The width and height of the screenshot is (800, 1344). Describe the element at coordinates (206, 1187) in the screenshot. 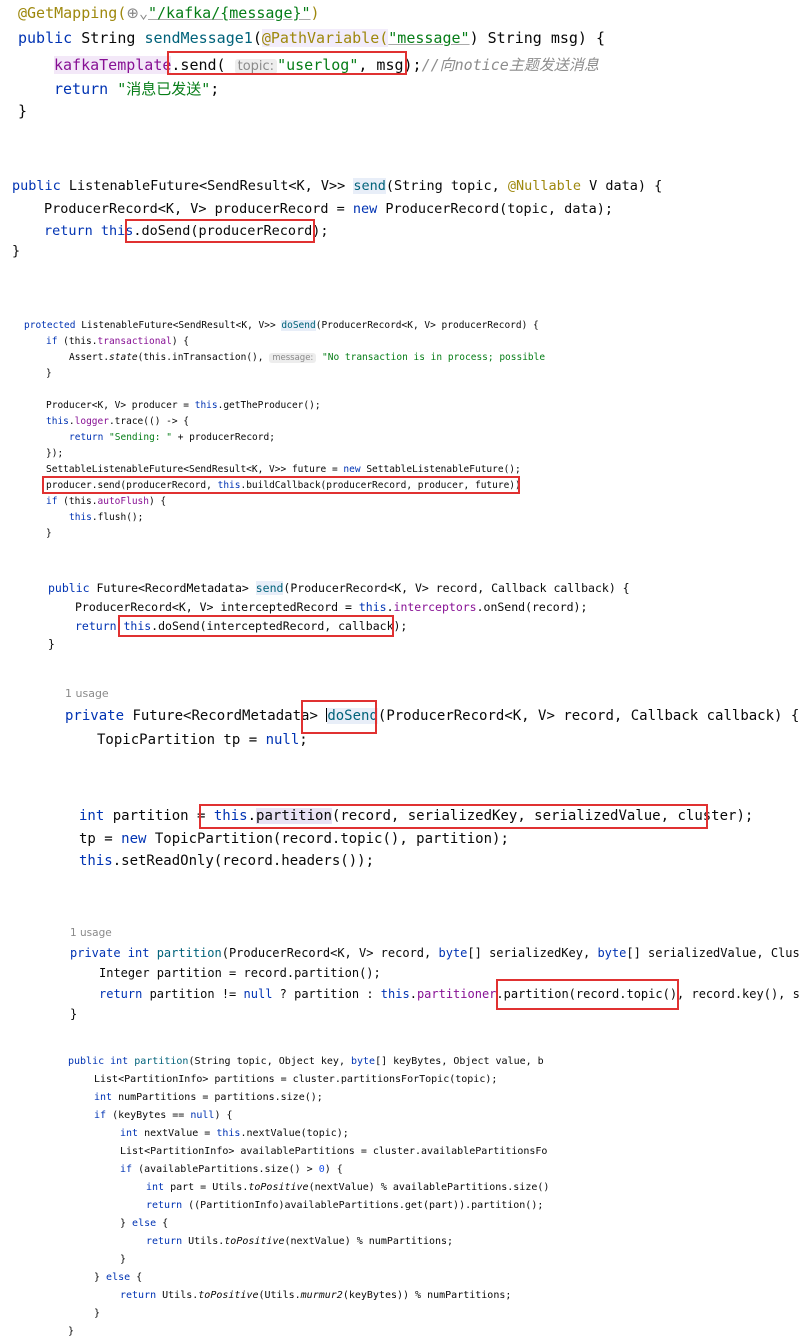

I see `code-text: part = Utils.` at that location.